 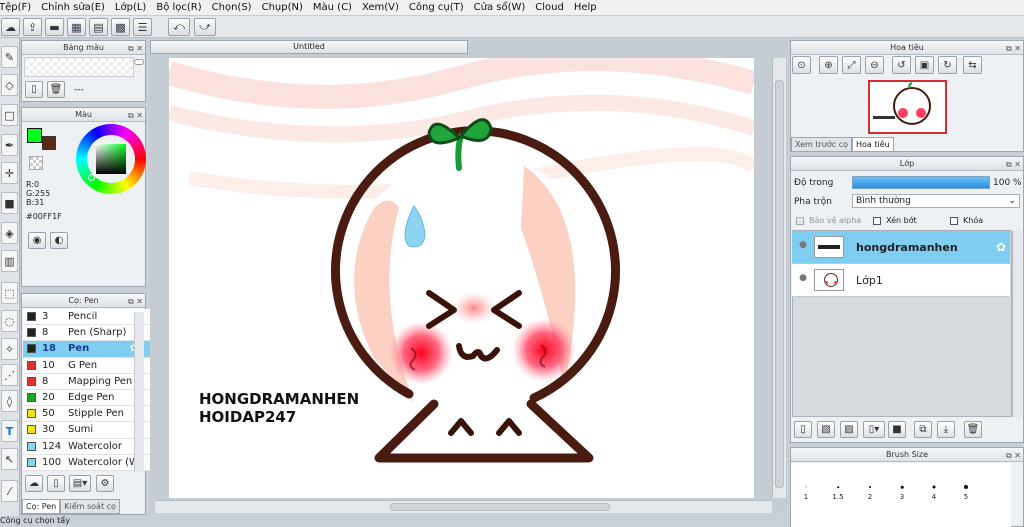 What do you see at coordinates (91, 177) in the screenshot?
I see `hue-handle` at bounding box center [91, 177].